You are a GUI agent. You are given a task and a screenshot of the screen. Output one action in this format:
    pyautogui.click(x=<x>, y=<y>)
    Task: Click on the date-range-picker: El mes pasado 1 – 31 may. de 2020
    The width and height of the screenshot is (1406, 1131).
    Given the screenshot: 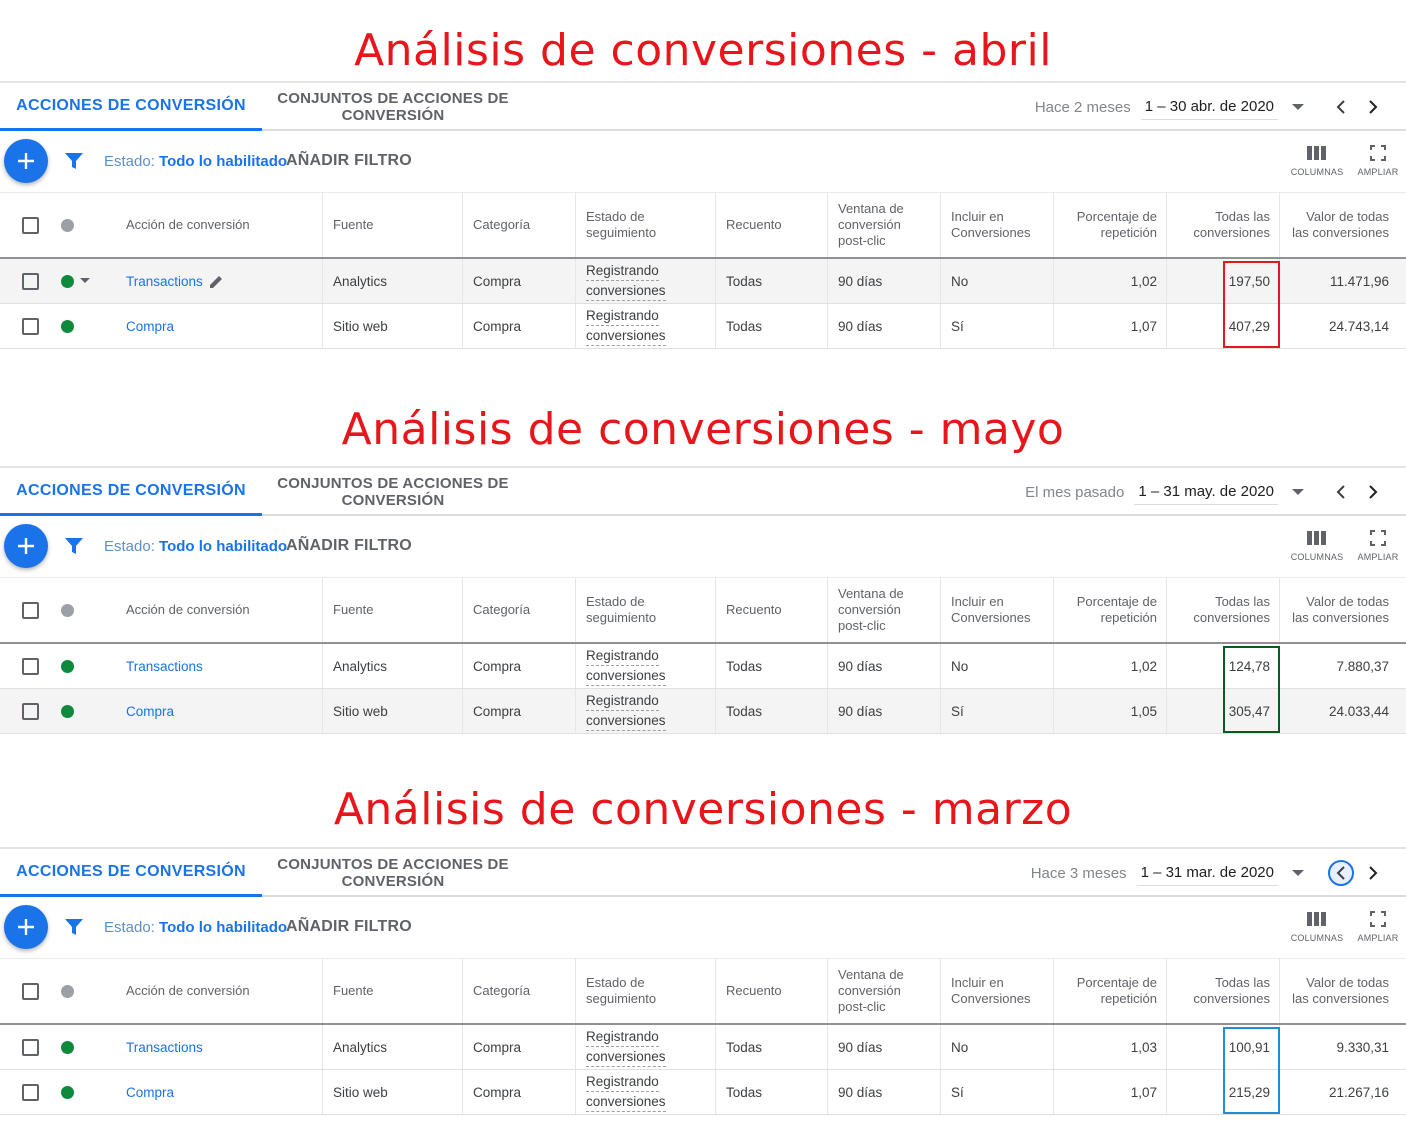 What is the action you would take?
    pyautogui.click(x=1205, y=492)
    